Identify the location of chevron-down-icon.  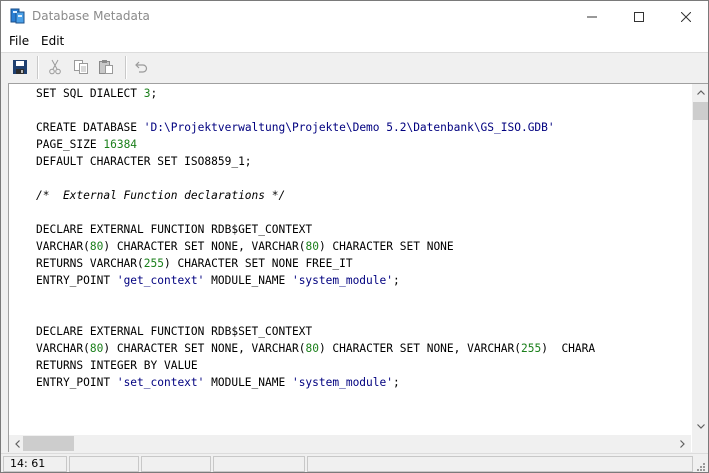
(700, 426).